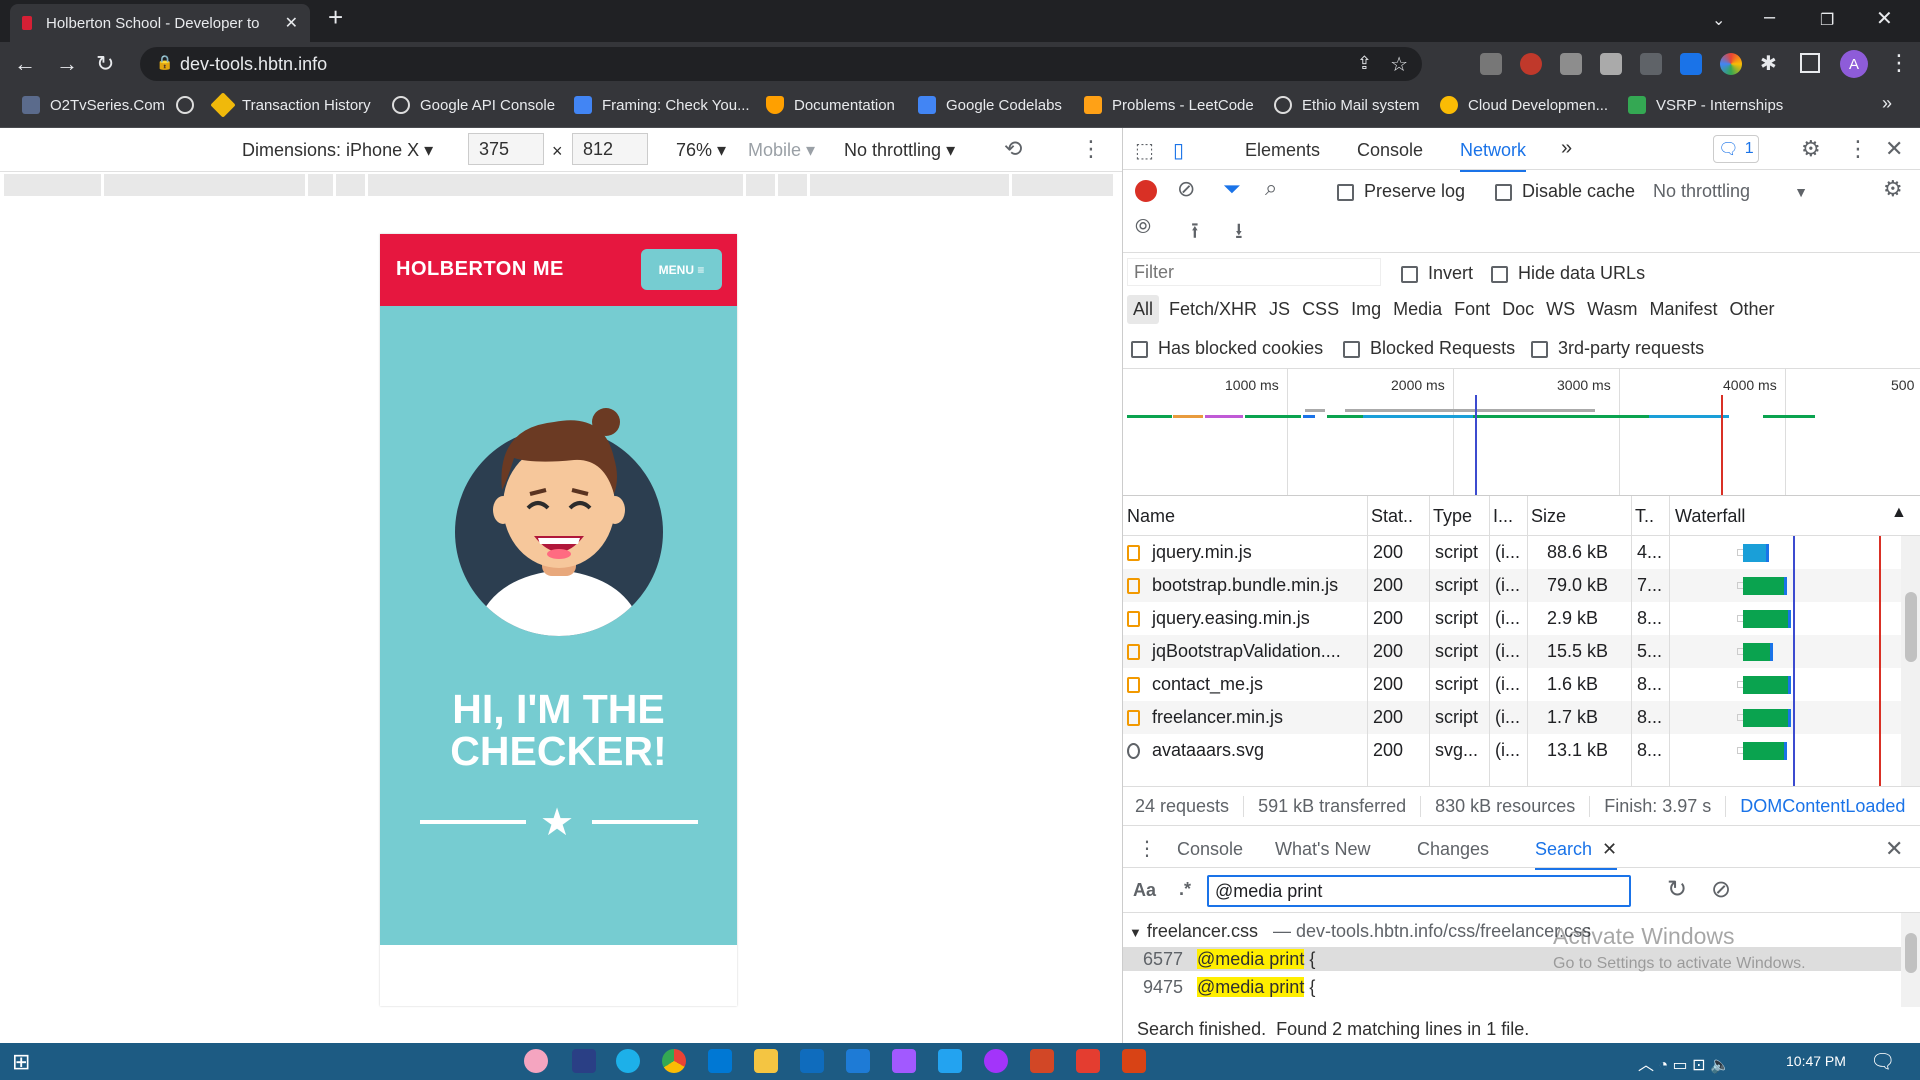 The height and width of the screenshot is (1080, 1920). What do you see at coordinates (1144, 890) in the screenshot?
I see `match-case-toggle: Aa` at bounding box center [1144, 890].